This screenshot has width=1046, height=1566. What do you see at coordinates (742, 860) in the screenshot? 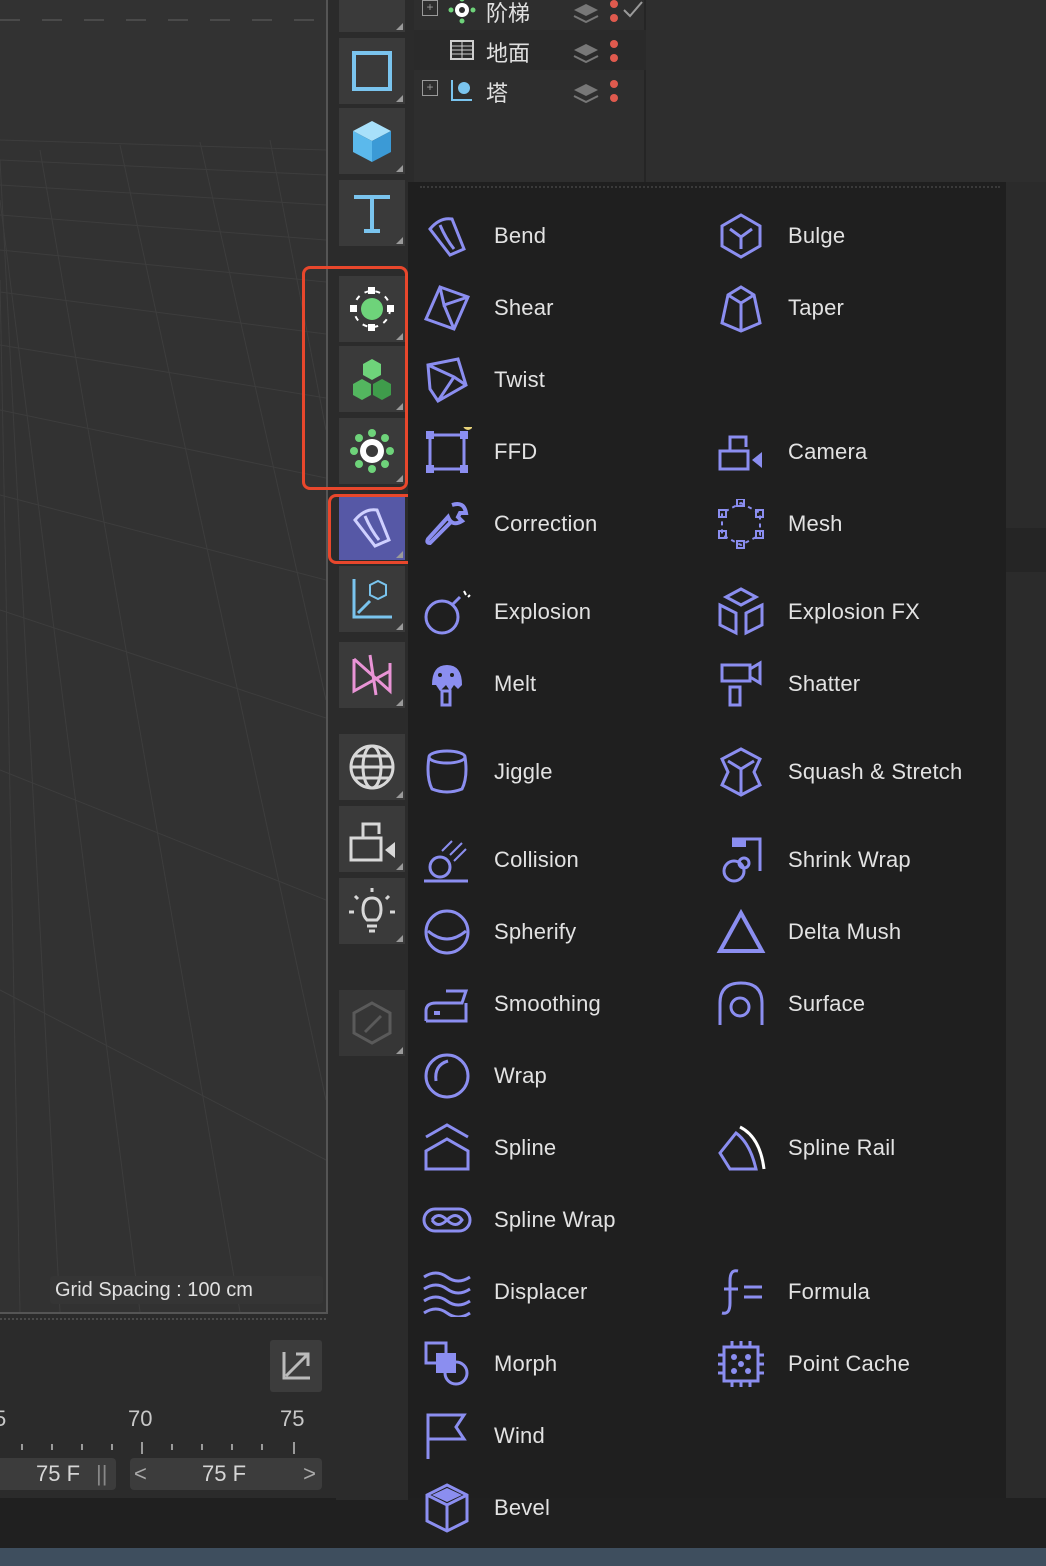
I see `shrink-wrap-icon` at bounding box center [742, 860].